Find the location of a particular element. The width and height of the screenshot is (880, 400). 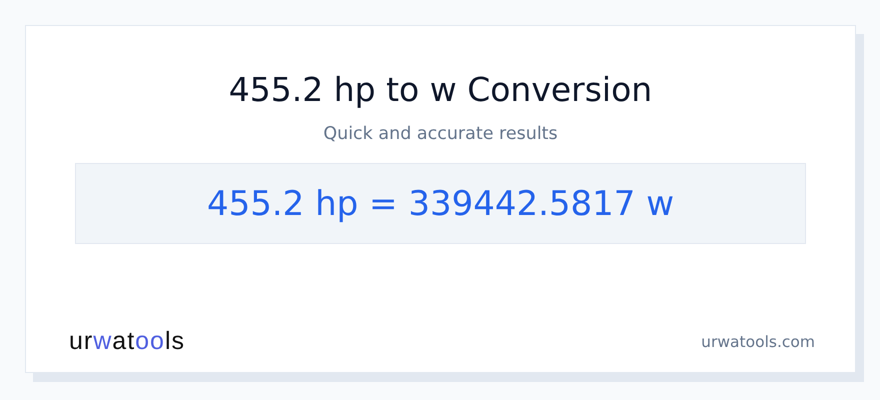

conversion-result: 455.2 hp = 339442.5817 w is located at coordinates (440, 204).